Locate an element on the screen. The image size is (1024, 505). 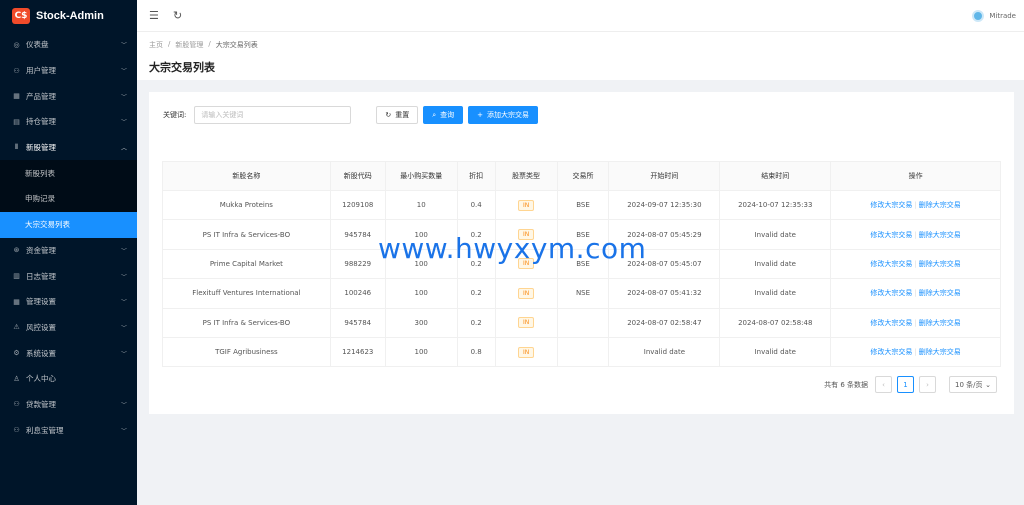
breadcrumb-ipo: 新股管理 is located at coordinates (189, 45).